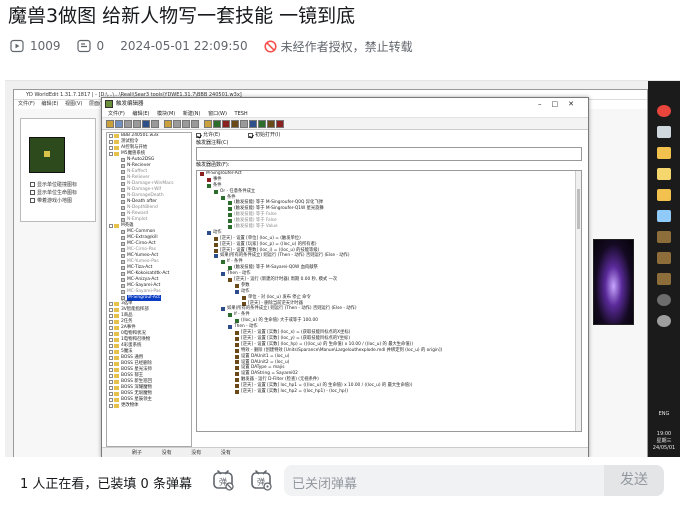  What do you see at coordinates (256, 227) in the screenshot?
I see `function-text: (触发技能) 等于 Value` at bounding box center [256, 227].